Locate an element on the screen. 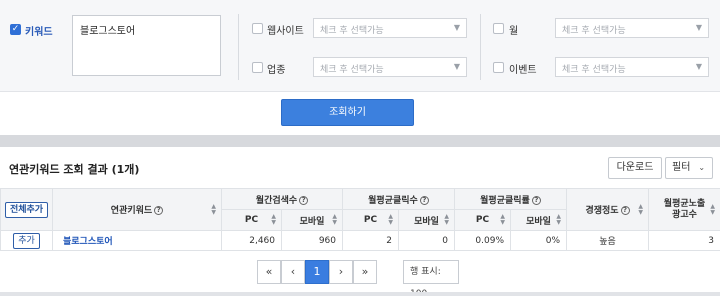 This screenshot has width=720, height=305. header-avg-ads-label: 월평균노출 광고수 is located at coordinates (685, 210).